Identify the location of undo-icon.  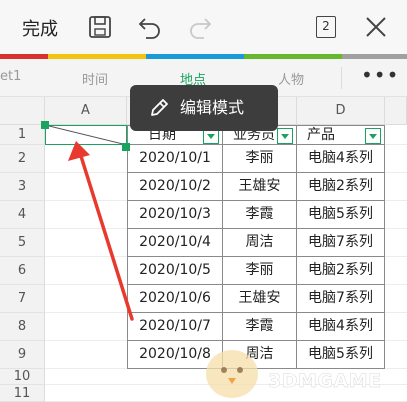
(150, 27).